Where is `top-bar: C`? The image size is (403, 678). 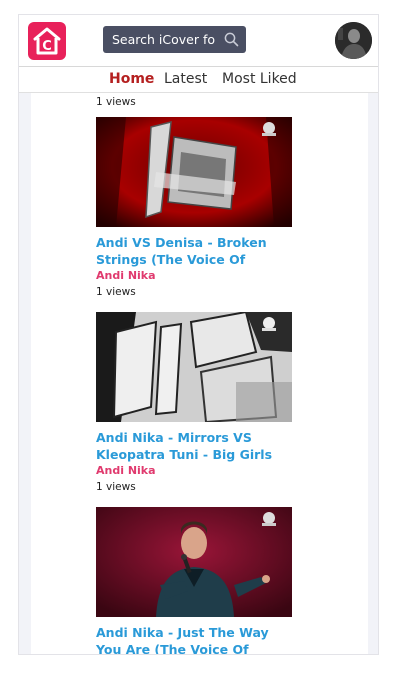
top-bar: C is located at coordinates (198, 41).